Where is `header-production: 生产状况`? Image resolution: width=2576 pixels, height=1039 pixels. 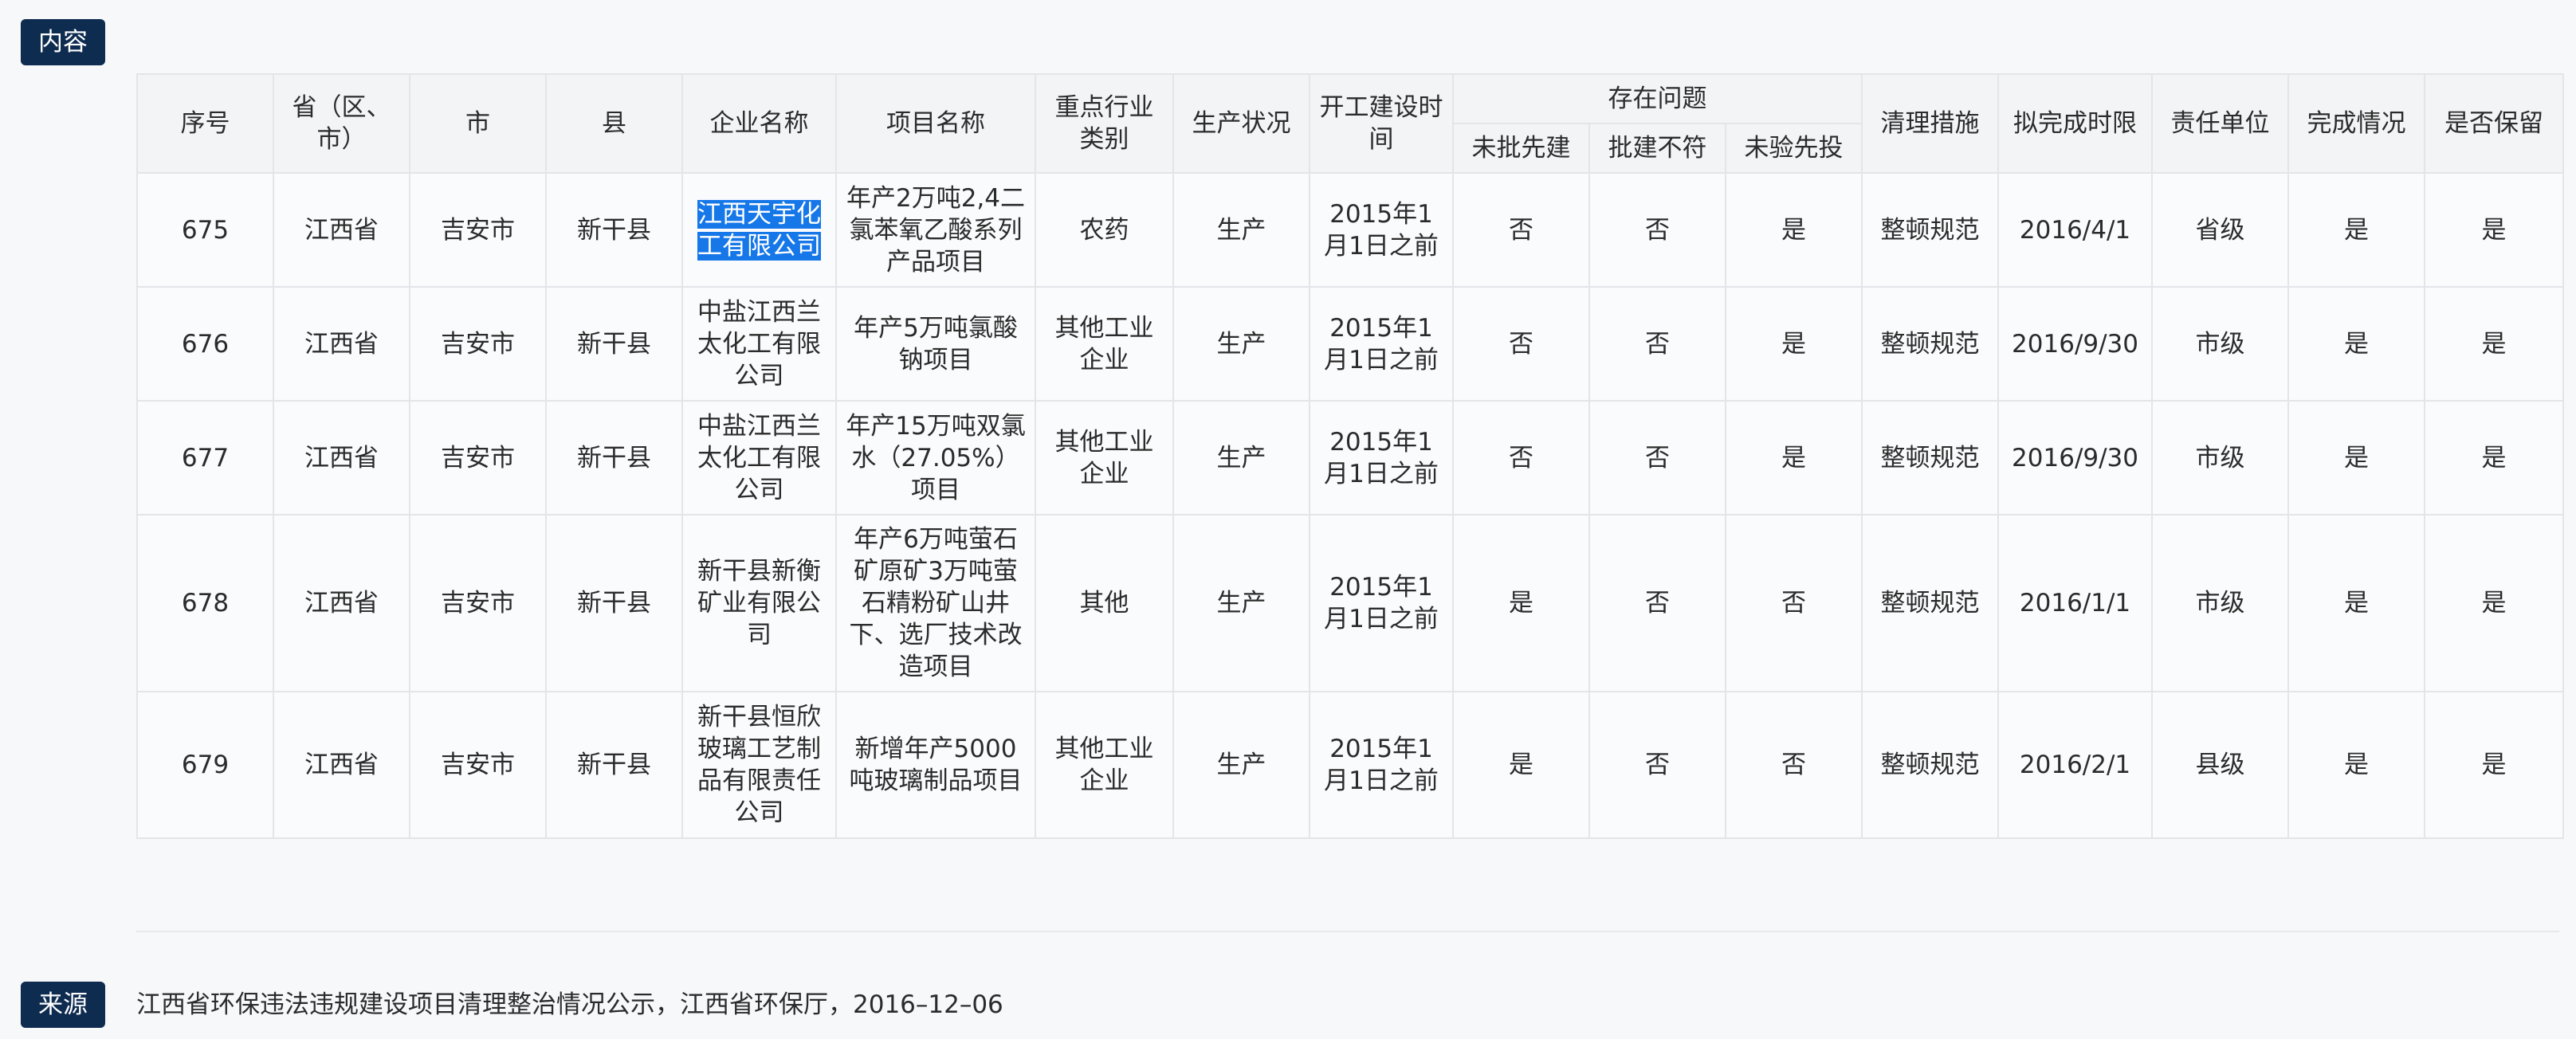
header-production: 生产状况 is located at coordinates (1241, 123).